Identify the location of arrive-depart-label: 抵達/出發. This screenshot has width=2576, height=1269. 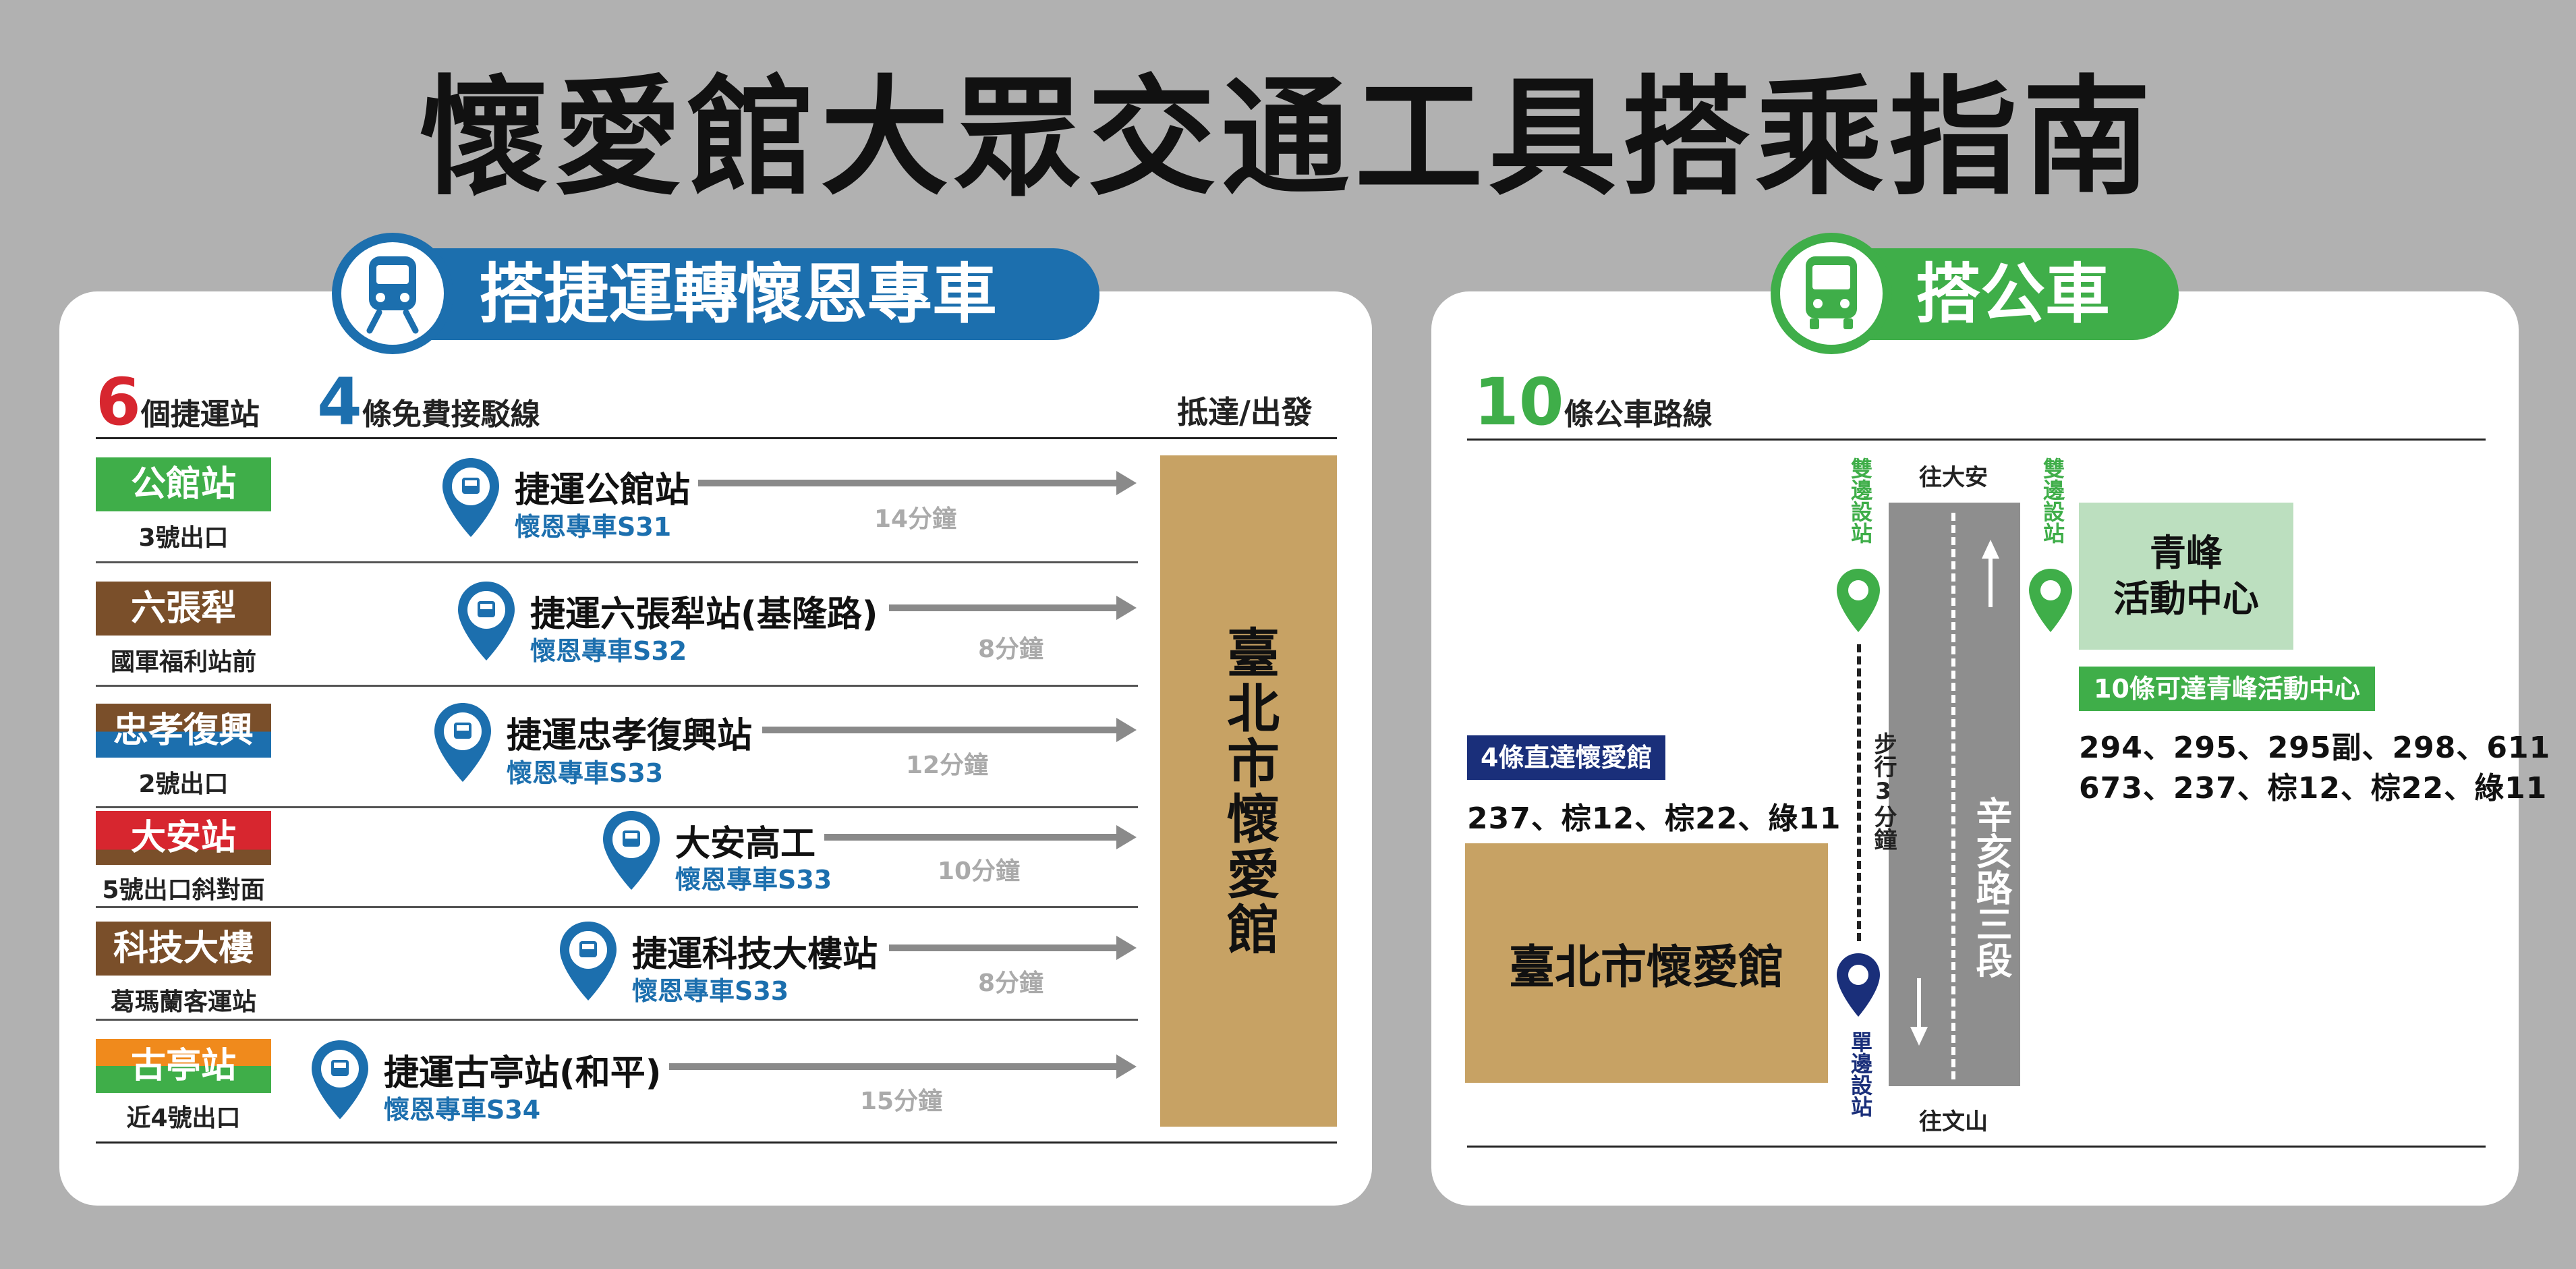
(1245, 412).